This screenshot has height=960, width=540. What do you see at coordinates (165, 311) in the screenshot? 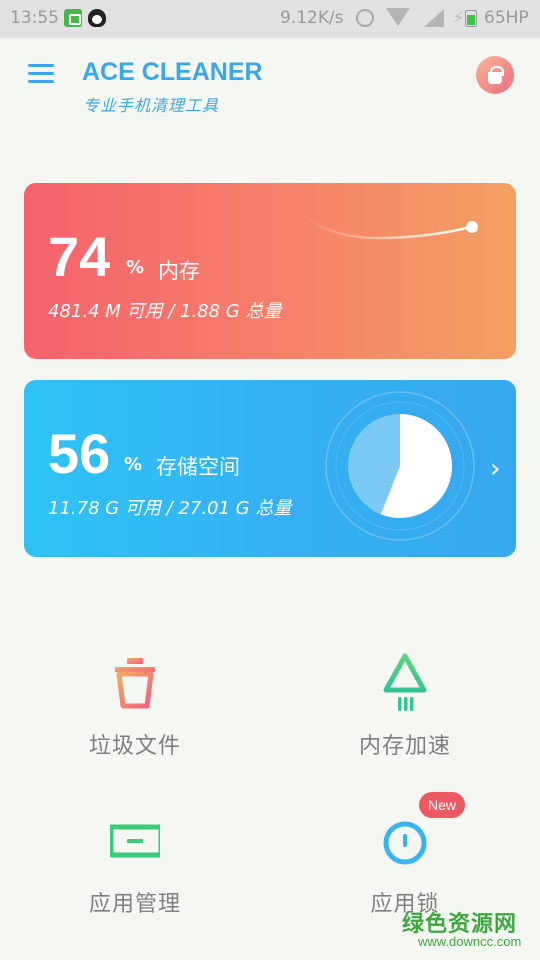
I see `memory-detail: 481.4 M 可用 / 1.88 G 总量` at bounding box center [165, 311].